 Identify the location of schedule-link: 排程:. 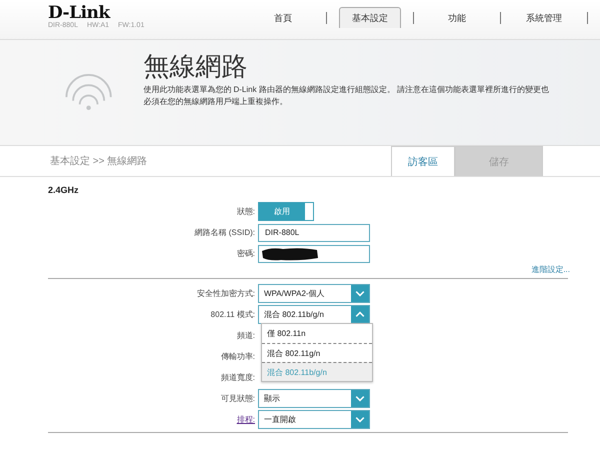
(153, 419).